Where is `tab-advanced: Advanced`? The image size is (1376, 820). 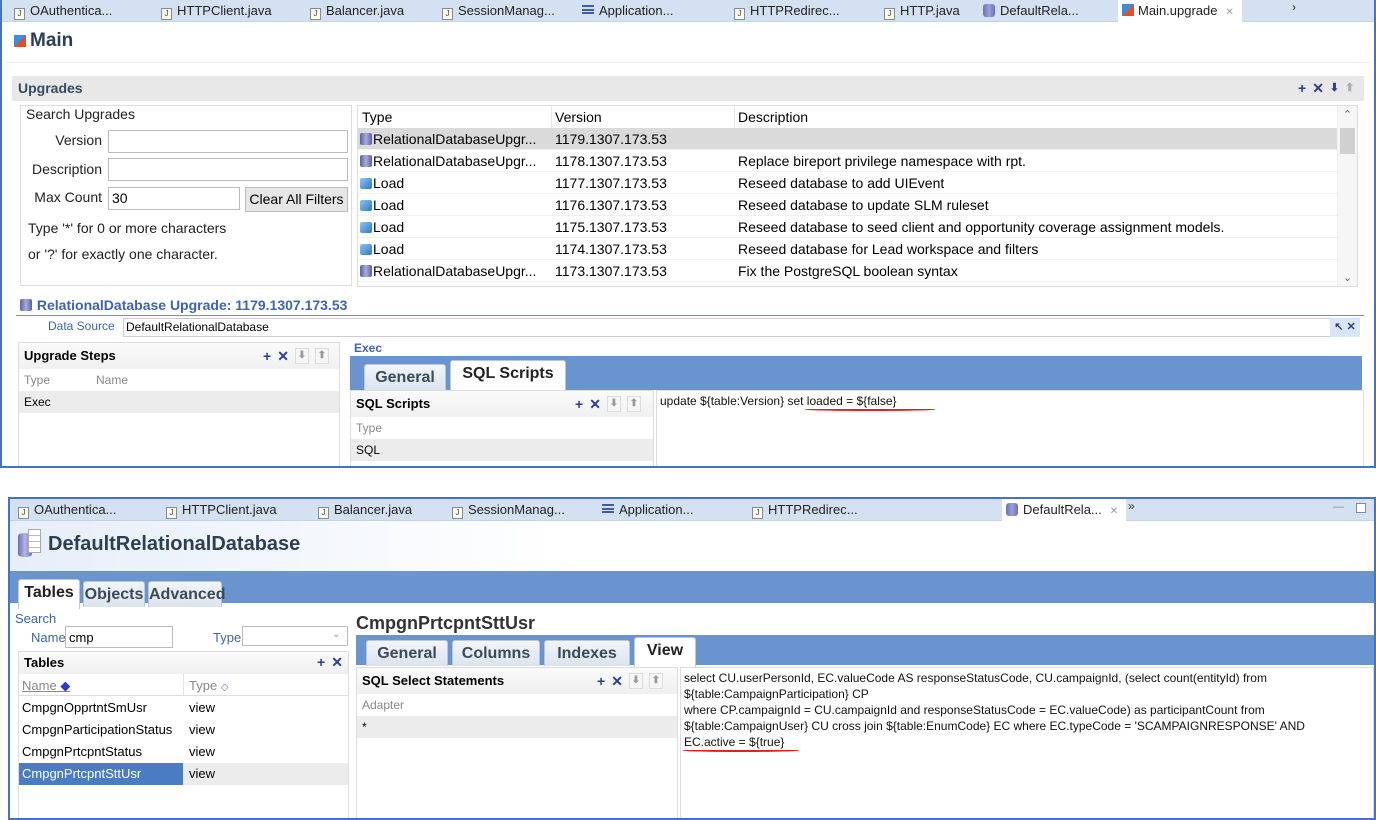 tab-advanced: Advanced is located at coordinates (186, 594).